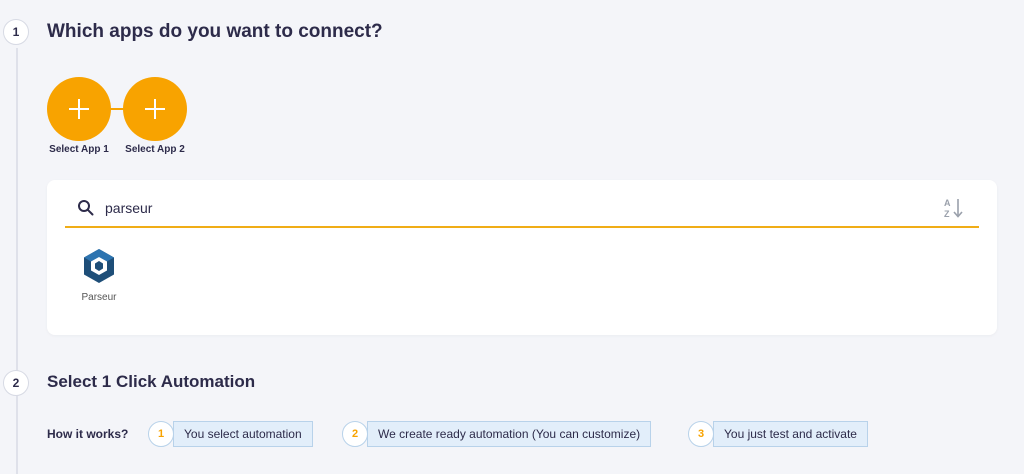  I want to click on step-1-title: Which apps do you want to connect?, so click(215, 31).